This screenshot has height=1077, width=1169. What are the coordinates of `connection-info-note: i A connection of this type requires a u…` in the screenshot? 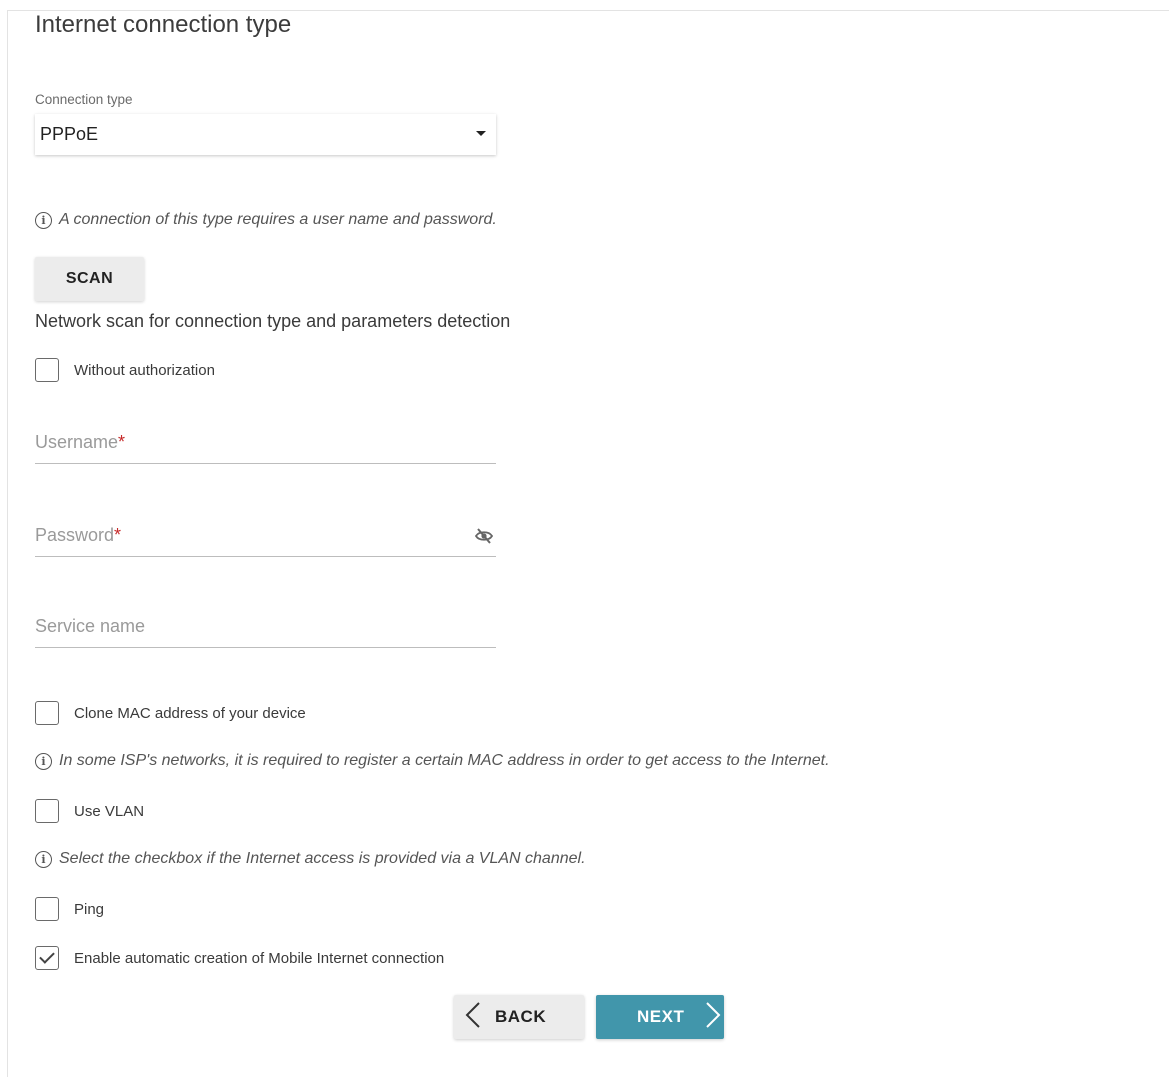 It's located at (266, 220).